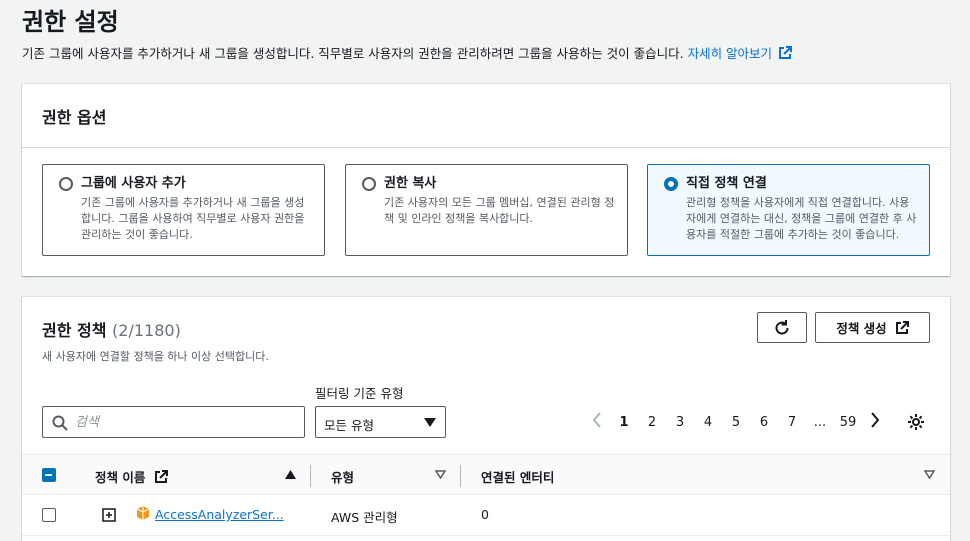  Describe the element at coordinates (652, 422) in the screenshot. I see `page-2: 2` at that location.